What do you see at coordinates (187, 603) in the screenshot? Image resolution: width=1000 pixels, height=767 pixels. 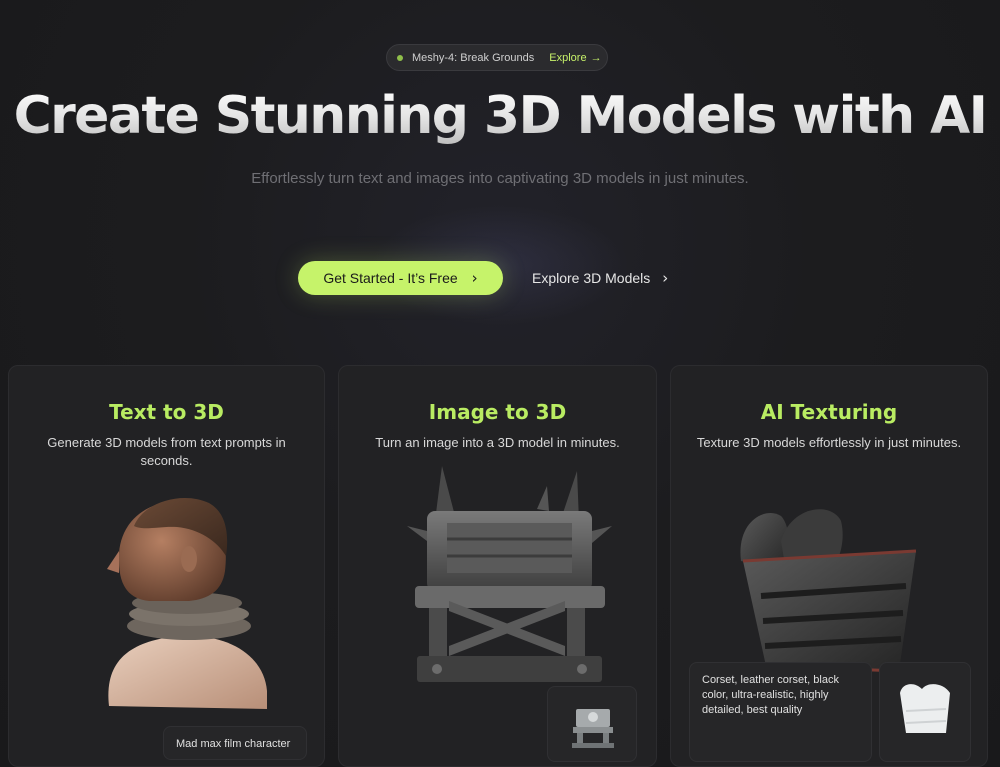 I see `head-bust-model-image` at bounding box center [187, 603].